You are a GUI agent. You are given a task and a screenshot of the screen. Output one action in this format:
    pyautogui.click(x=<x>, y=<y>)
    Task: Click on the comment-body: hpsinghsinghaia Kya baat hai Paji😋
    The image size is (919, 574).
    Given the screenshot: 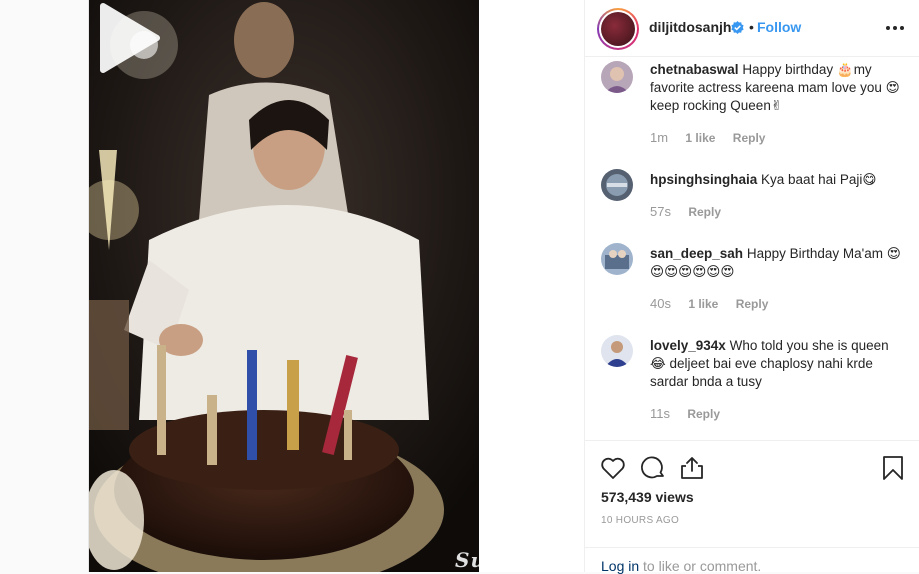 What is the action you would take?
    pyautogui.click(x=776, y=180)
    